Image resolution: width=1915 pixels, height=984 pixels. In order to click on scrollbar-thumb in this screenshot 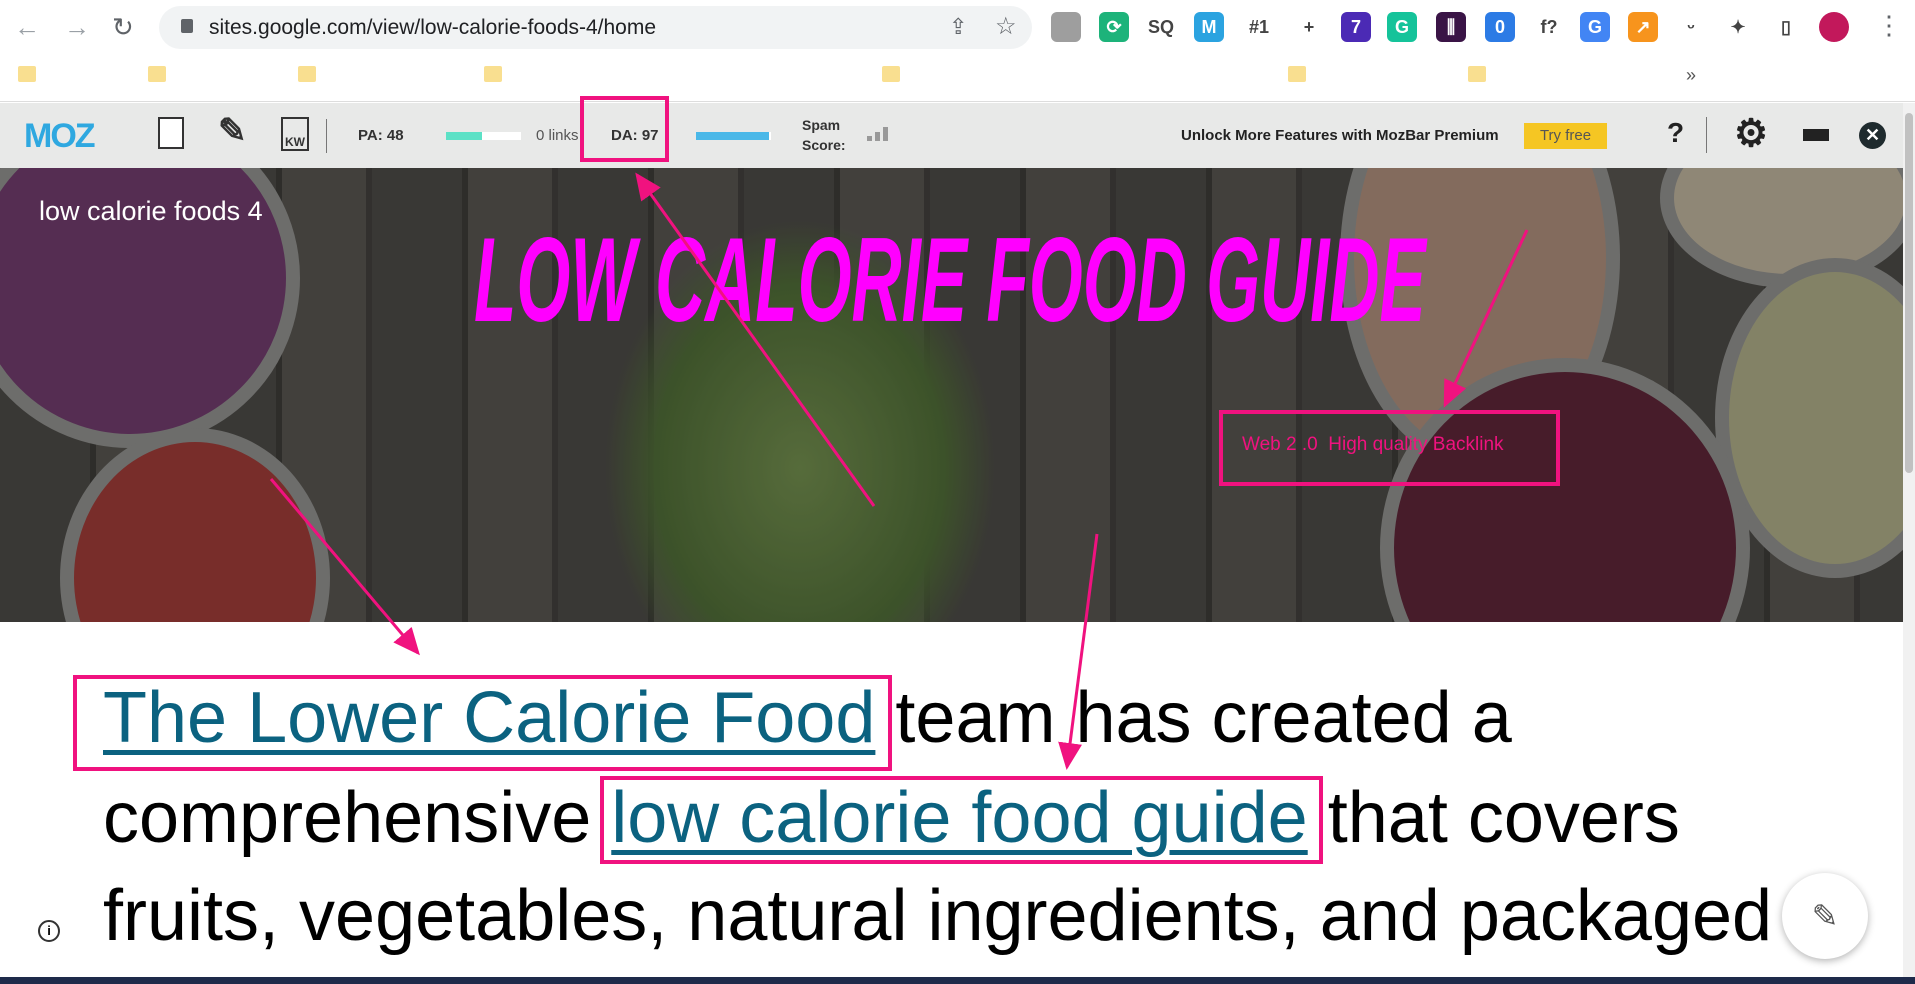, I will do `click(1909, 293)`.